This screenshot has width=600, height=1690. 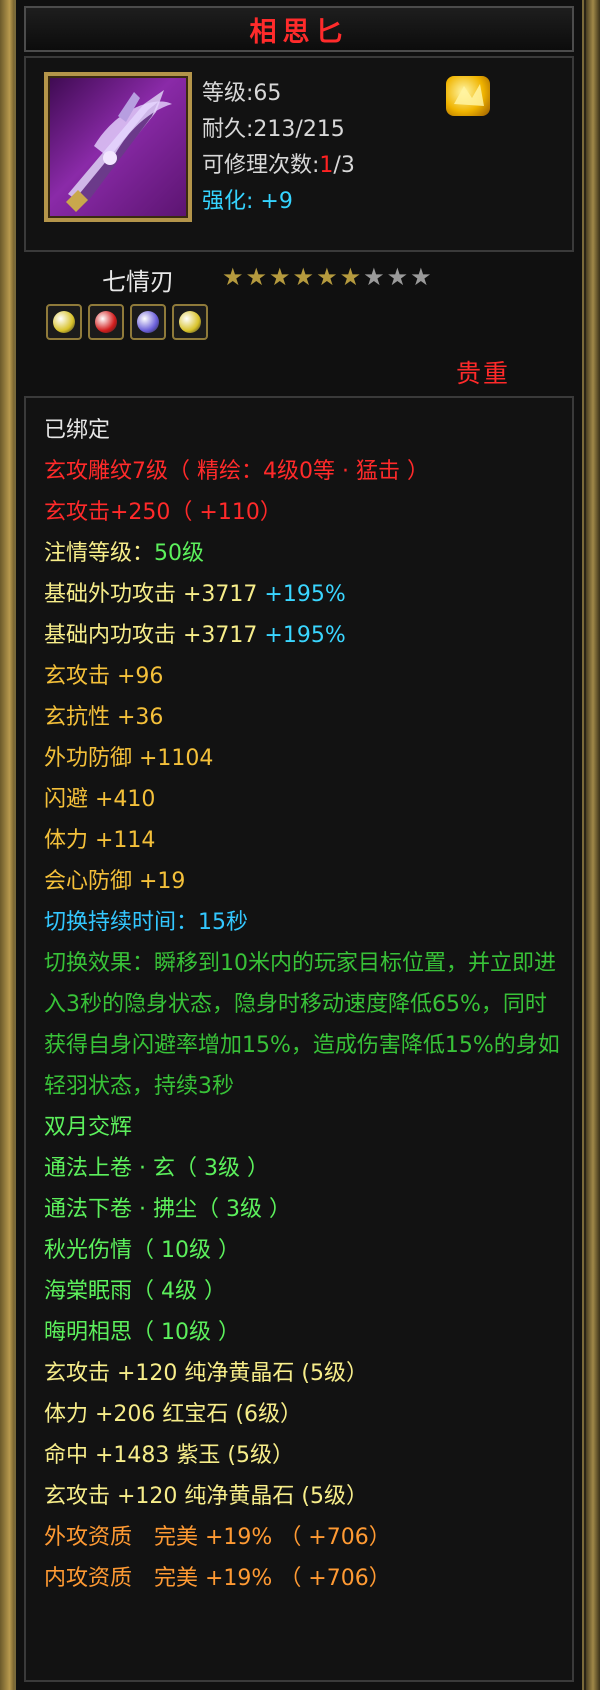 I want to click on item-enhance: 强化: +9, so click(x=278, y=202).